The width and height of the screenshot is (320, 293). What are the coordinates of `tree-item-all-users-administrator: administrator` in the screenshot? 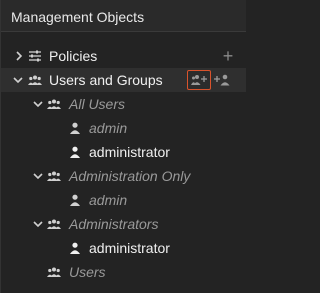 It's located at (123, 152).